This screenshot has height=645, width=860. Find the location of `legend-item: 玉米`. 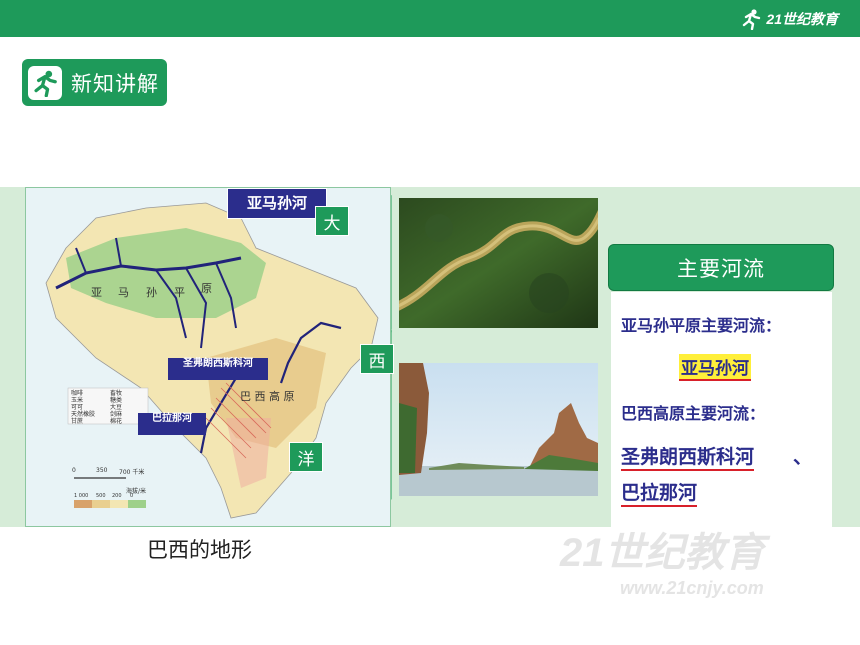

legend-item: 玉米 is located at coordinates (77, 400).